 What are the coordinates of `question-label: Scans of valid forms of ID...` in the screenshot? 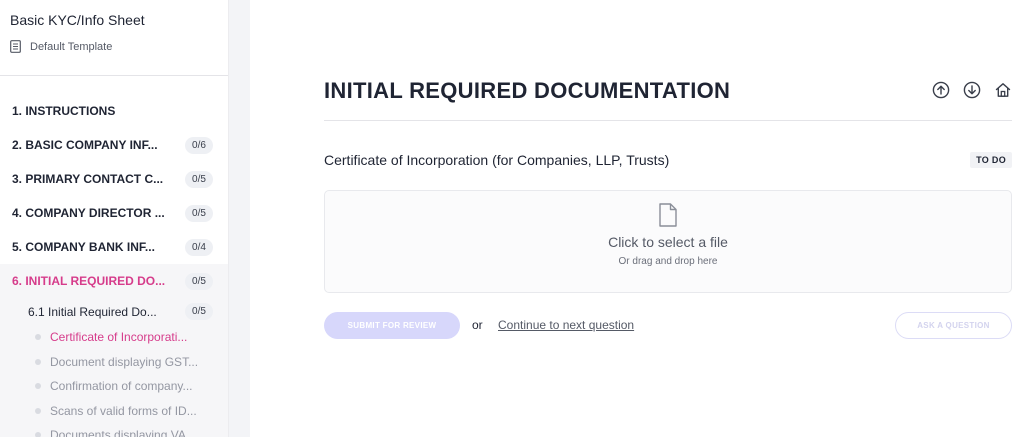 It's located at (123, 410).